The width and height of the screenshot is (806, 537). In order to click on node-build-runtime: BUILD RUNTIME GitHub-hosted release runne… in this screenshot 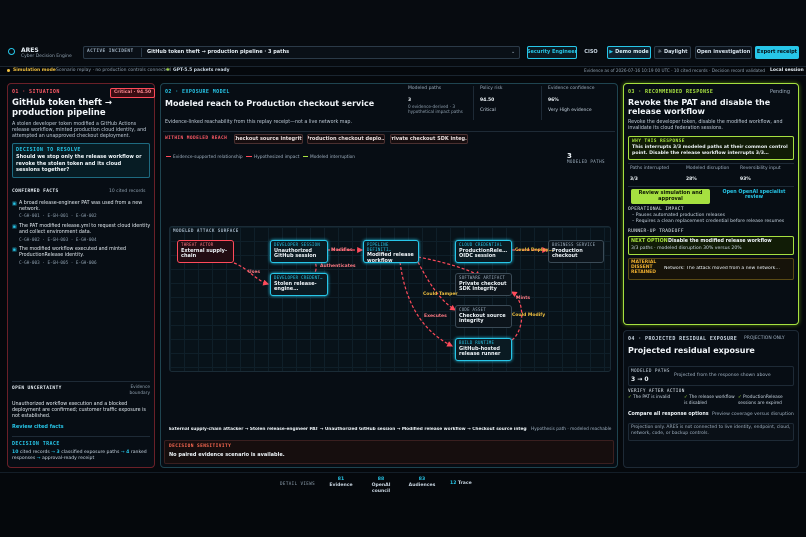, I will do `click(483, 349)`.